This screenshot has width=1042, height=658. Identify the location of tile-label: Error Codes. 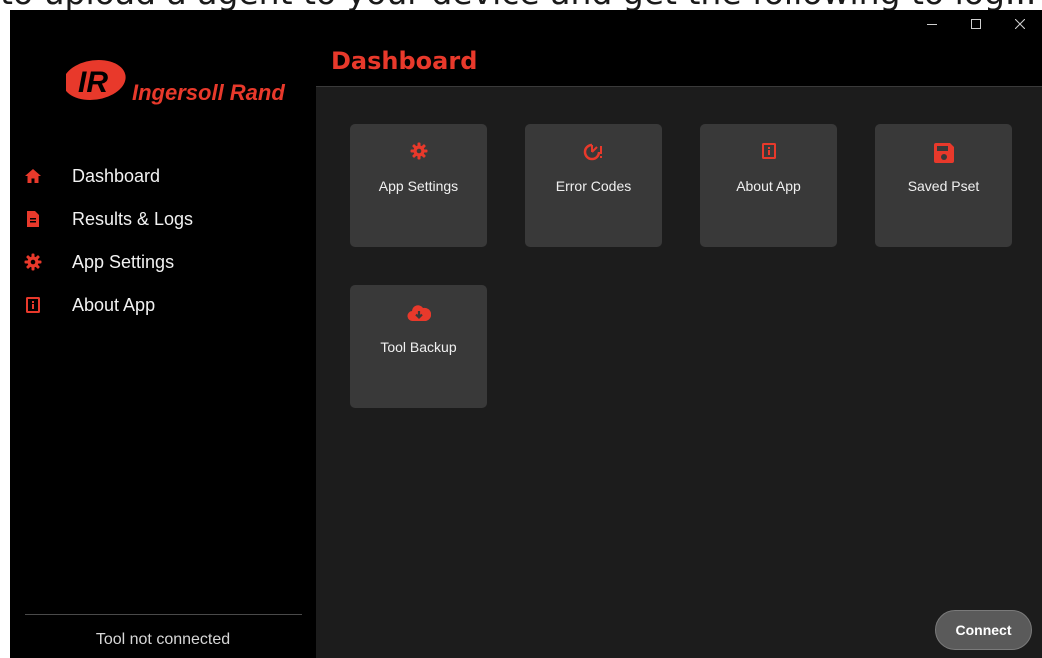
(593, 186).